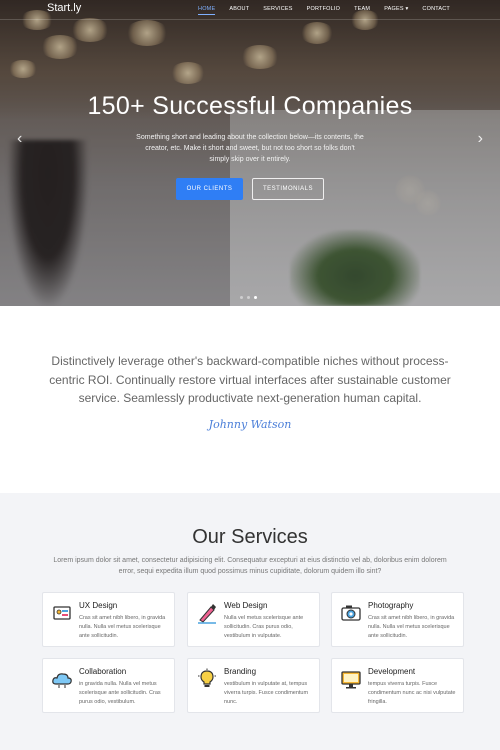  What do you see at coordinates (480, 139) in the screenshot?
I see `carousel-next-icon: ›` at bounding box center [480, 139].